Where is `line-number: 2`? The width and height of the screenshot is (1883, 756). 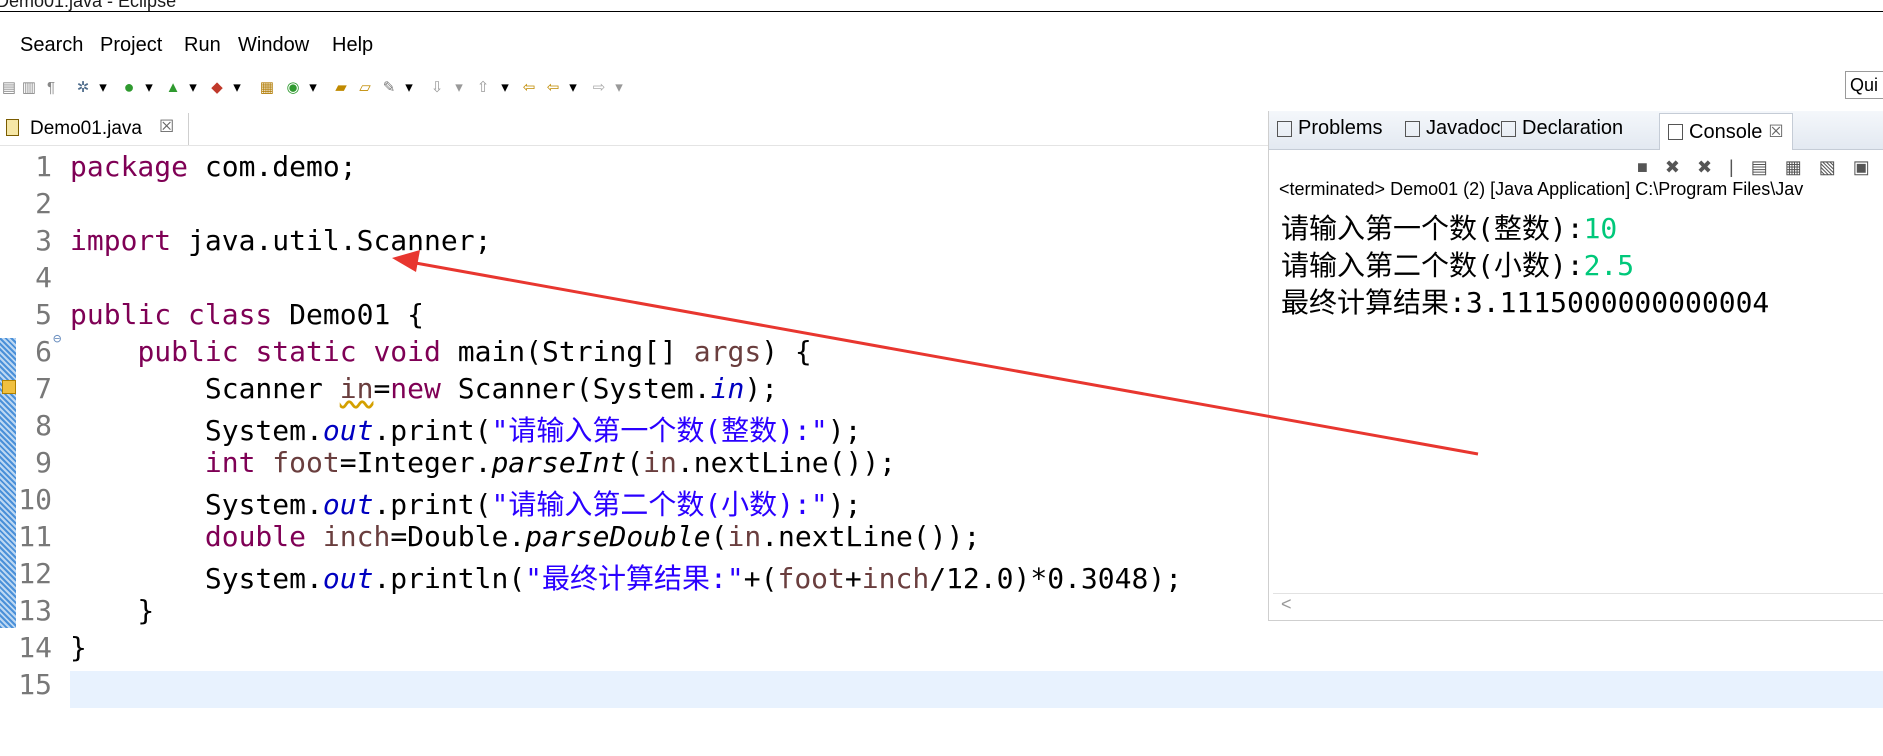
line-number: 2 is located at coordinates (43, 203).